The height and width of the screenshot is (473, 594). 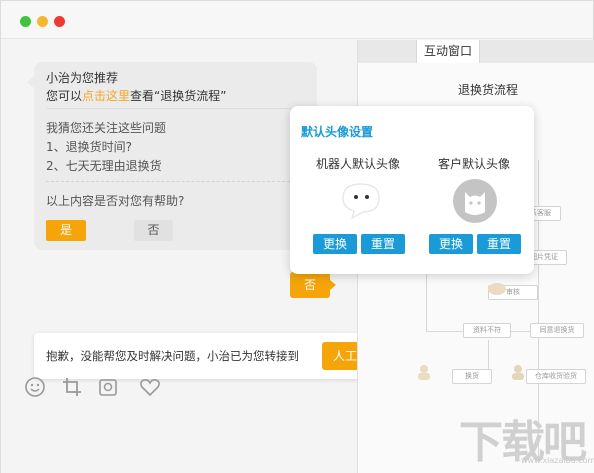 What do you see at coordinates (106, 96) in the screenshot?
I see `click-here-link: 点击这里` at bounding box center [106, 96].